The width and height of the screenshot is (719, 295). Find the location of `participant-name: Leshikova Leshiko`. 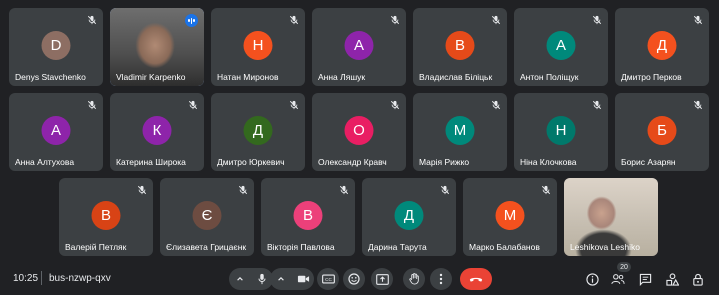

participant-name: Leshikova Leshiko is located at coordinates (605, 247).